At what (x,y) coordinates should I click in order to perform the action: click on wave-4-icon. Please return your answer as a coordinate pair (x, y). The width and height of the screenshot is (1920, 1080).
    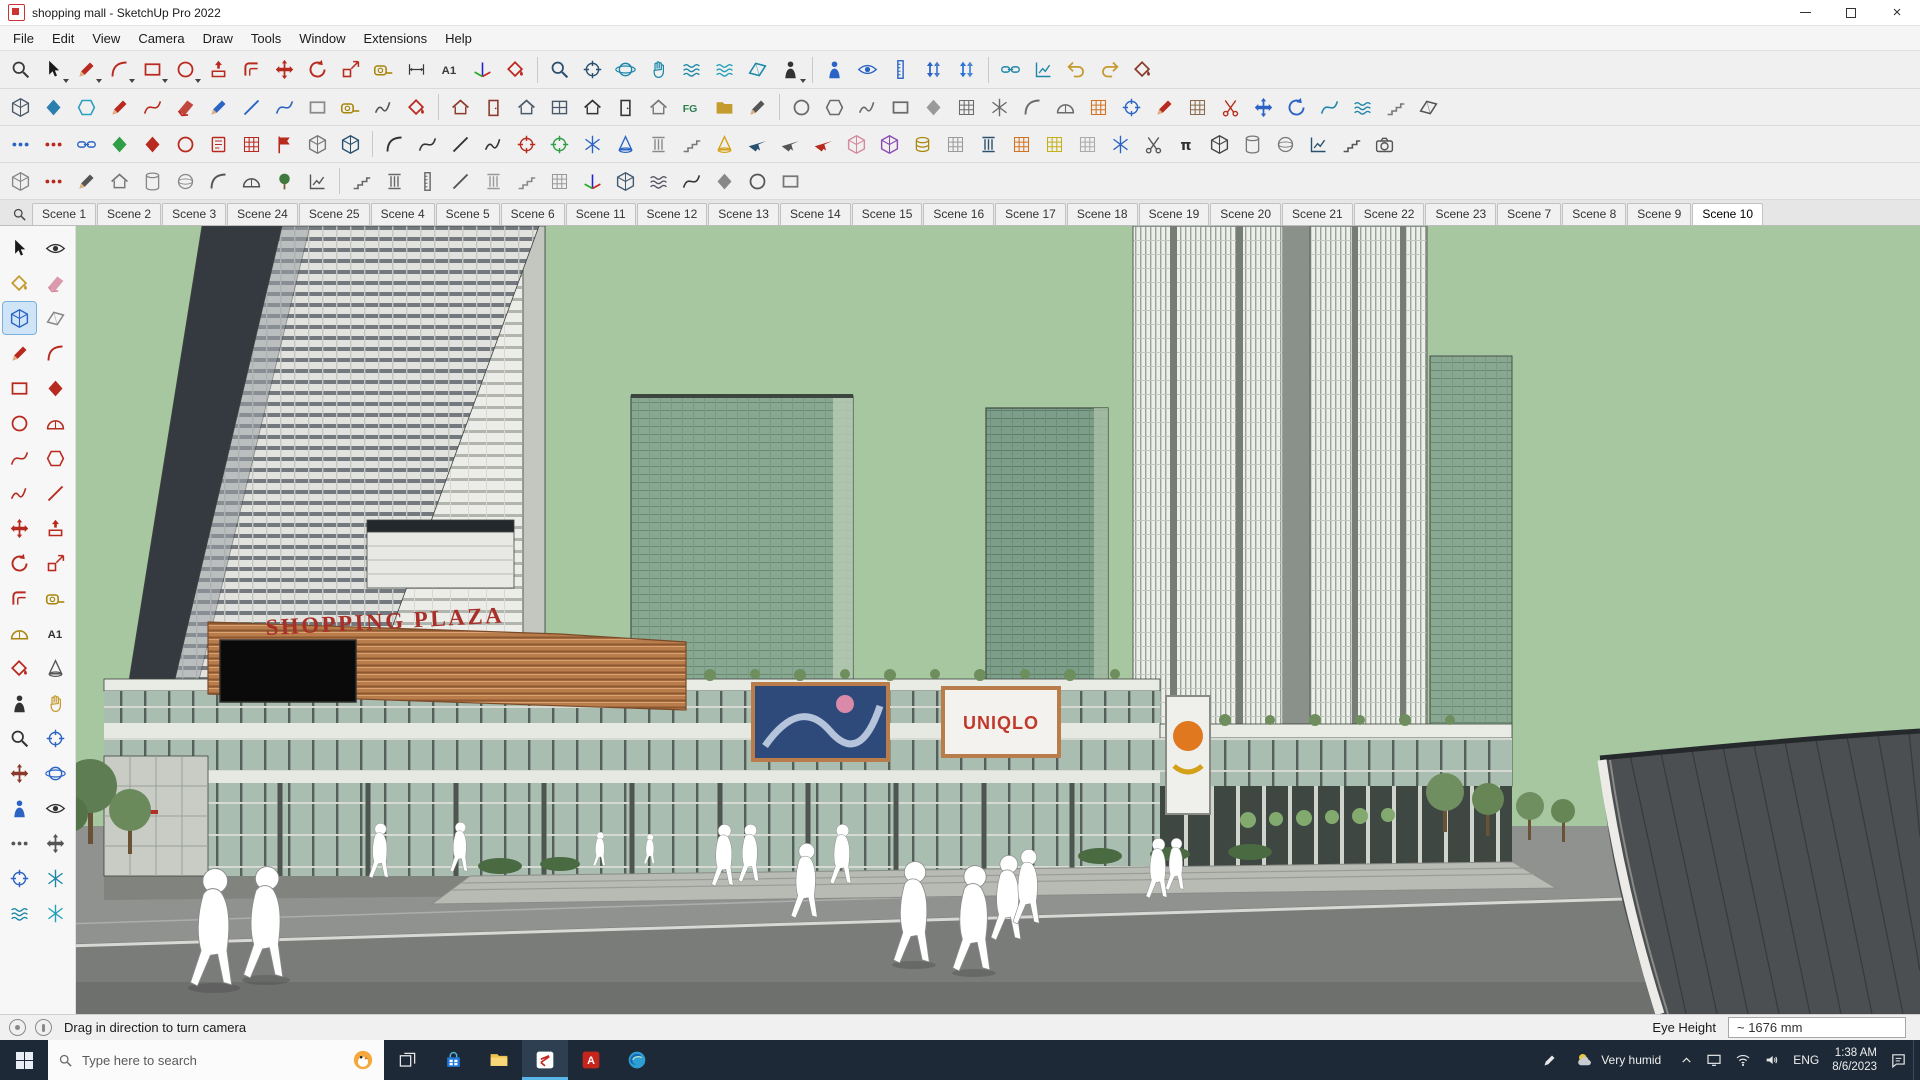
    Looking at the image, I should click on (658, 181).